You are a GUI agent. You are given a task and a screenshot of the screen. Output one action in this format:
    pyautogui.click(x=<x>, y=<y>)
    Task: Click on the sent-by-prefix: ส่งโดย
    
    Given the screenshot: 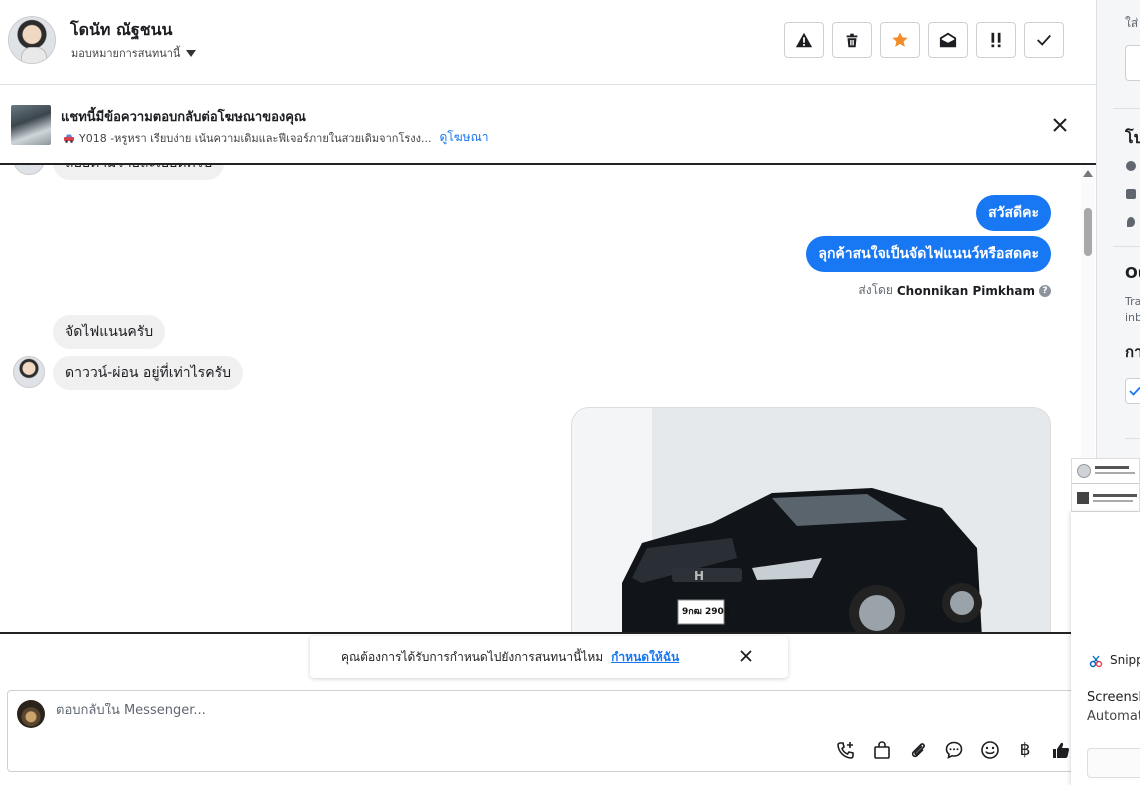 What is the action you would take?
    pyautogui.click(x=875, y=290)
    